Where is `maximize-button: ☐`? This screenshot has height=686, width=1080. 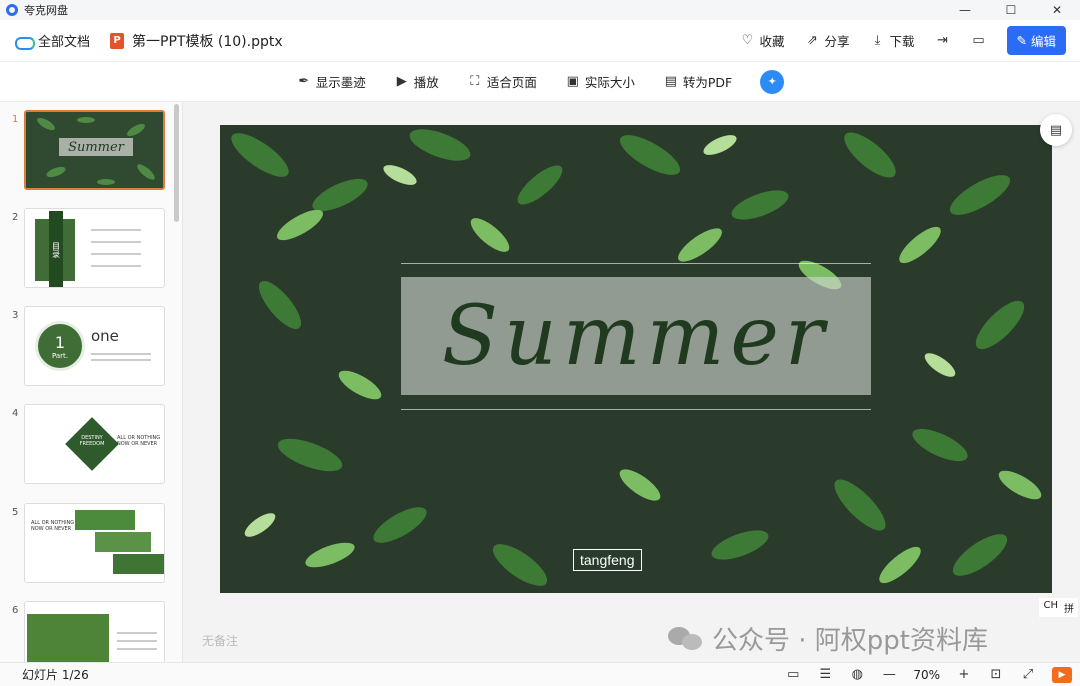
maximize-button: ☐ is located at coordinates (1011, 10).